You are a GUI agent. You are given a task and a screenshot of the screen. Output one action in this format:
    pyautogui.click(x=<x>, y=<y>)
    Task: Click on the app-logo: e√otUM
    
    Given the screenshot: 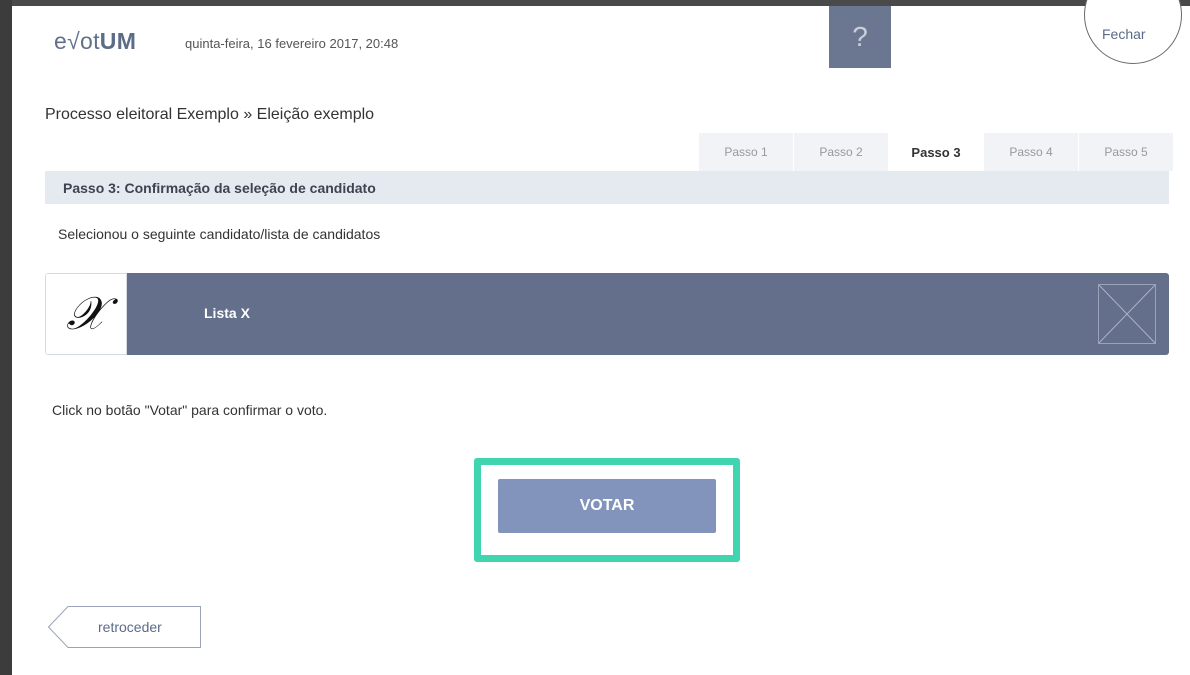 What is the action you would take?
    pyautogui.click(x=95, y=41)
    